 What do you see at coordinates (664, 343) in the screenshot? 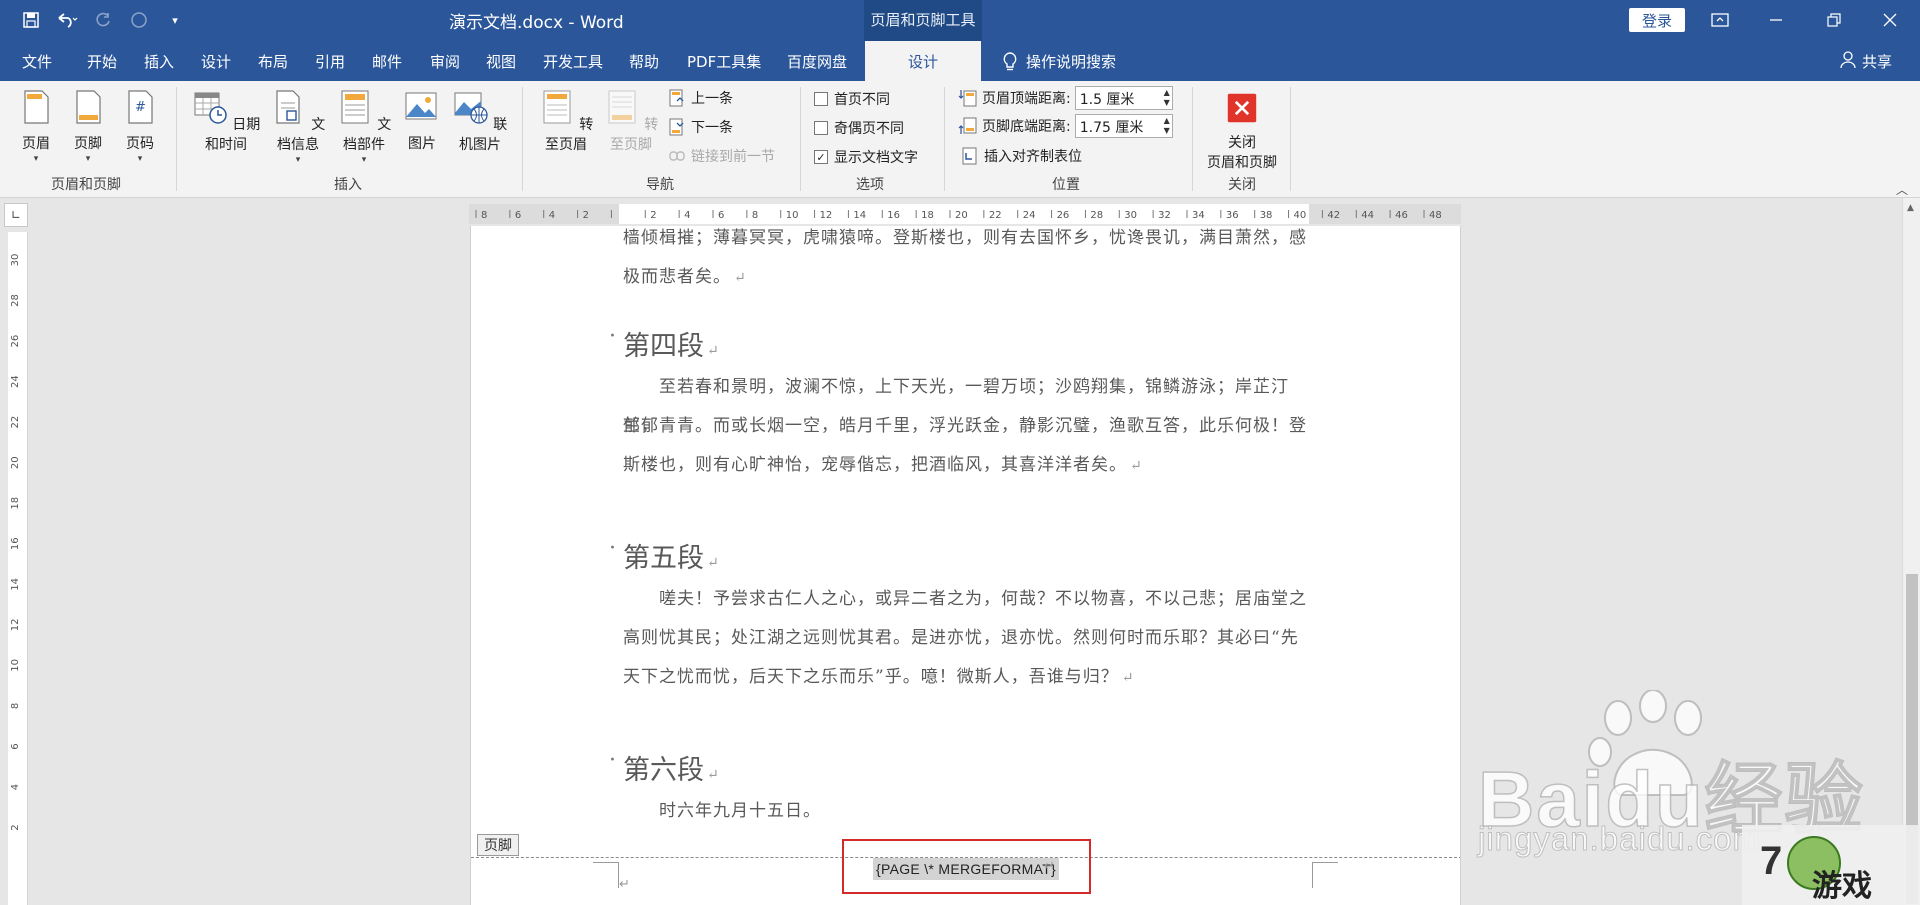
I see `heading-section-4: 第四段↵` at bounding box center [664, 343].